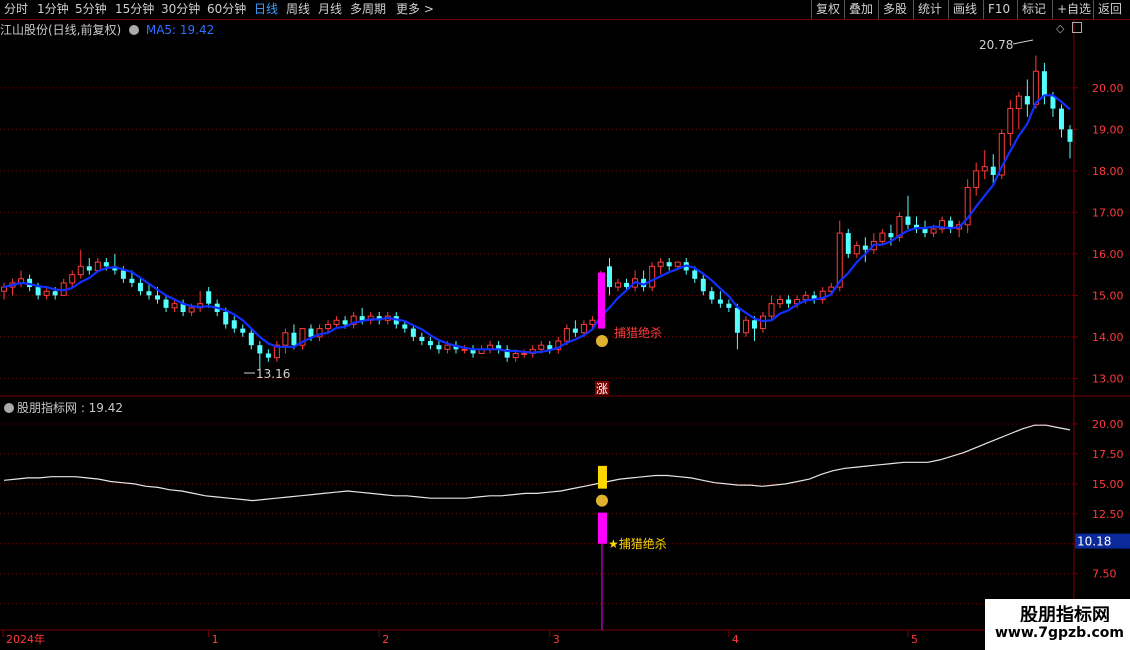 The height and width of the screenshot is (650, 1130). I want to click on date-tick-label: 1, so click(215, 639).